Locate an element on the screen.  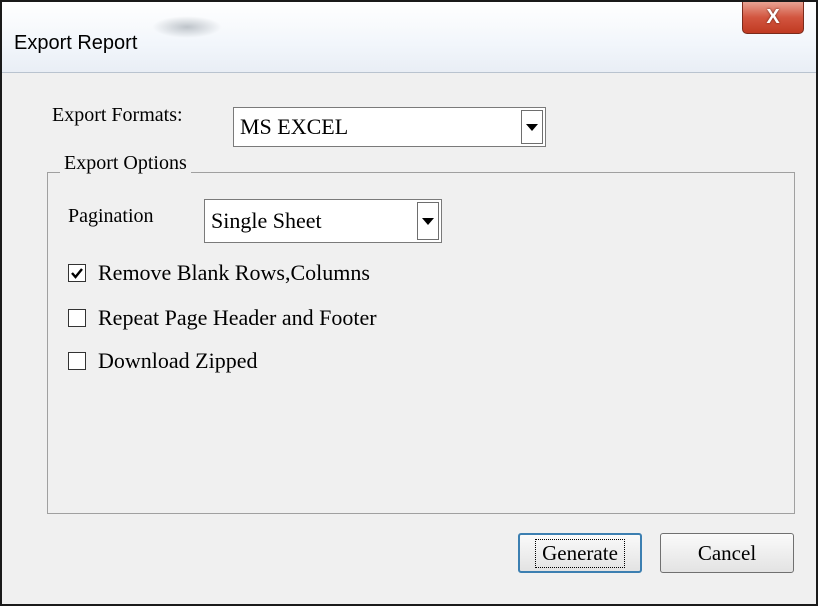
checkbox-label: Repeat Page Header and Footer is located at coordinates (237, 317).